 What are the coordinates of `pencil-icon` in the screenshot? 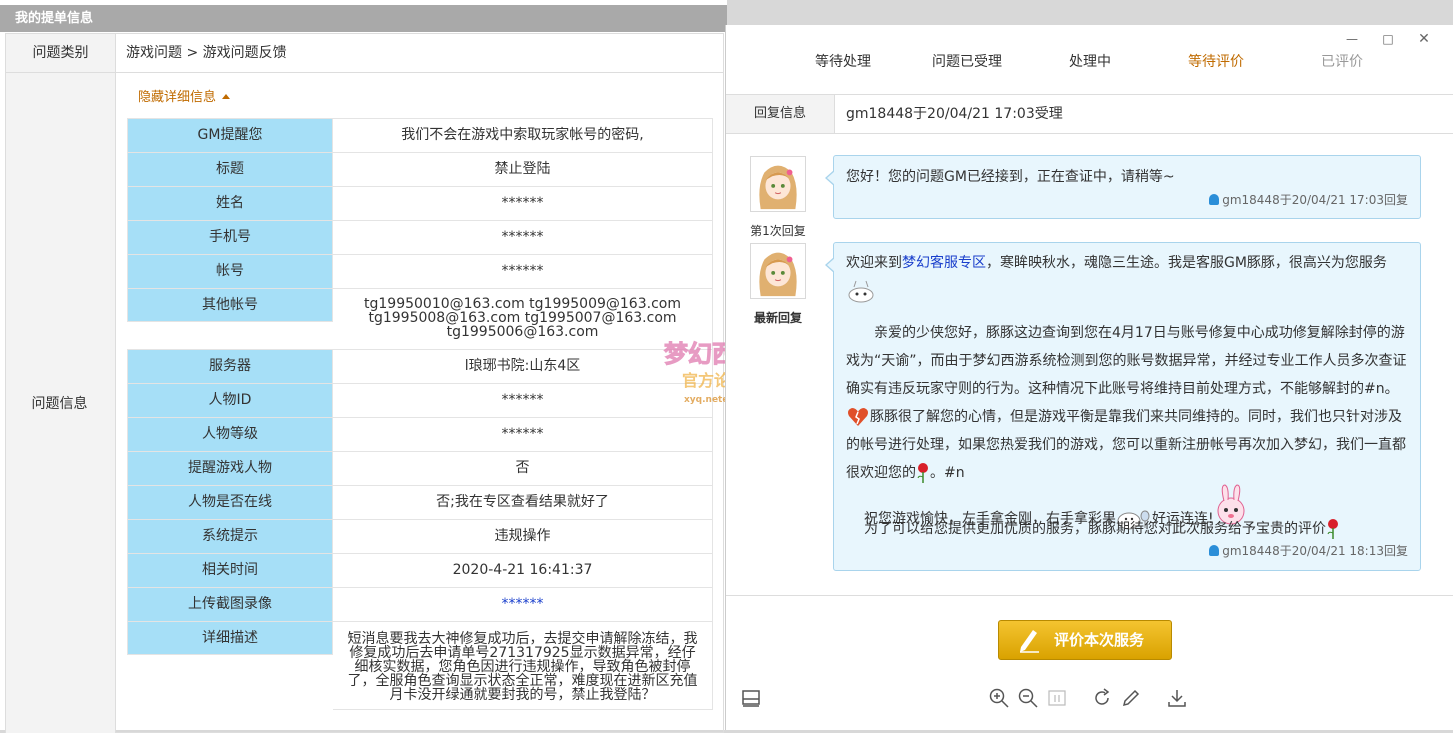 It's located at (1029, 641).